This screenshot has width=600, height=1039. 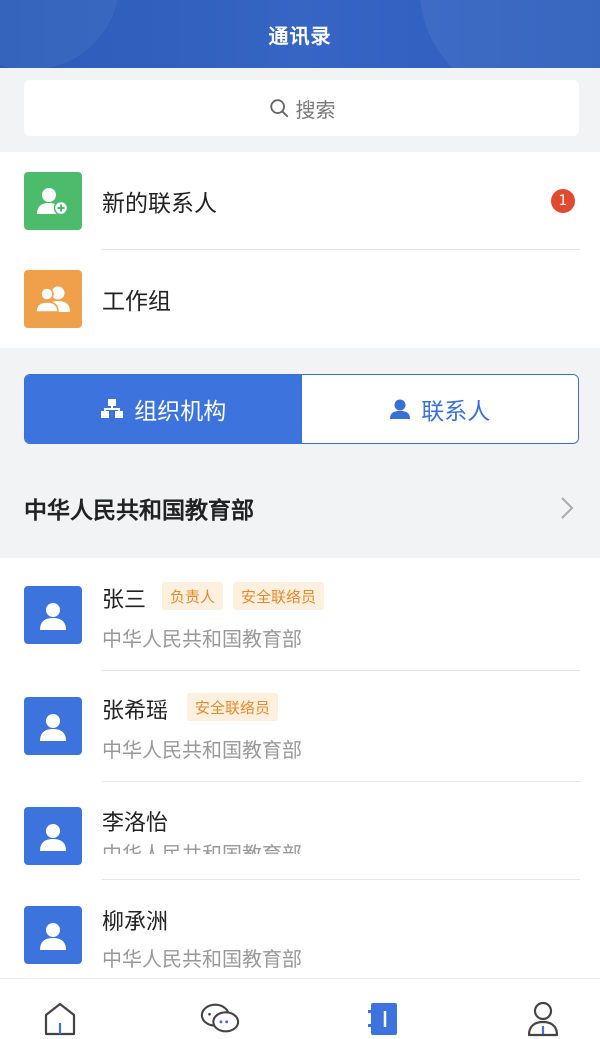 I want to click on list-item: 张希瑶 安全联络员 中华人民共和国教育部, so click(x=300, y=726).